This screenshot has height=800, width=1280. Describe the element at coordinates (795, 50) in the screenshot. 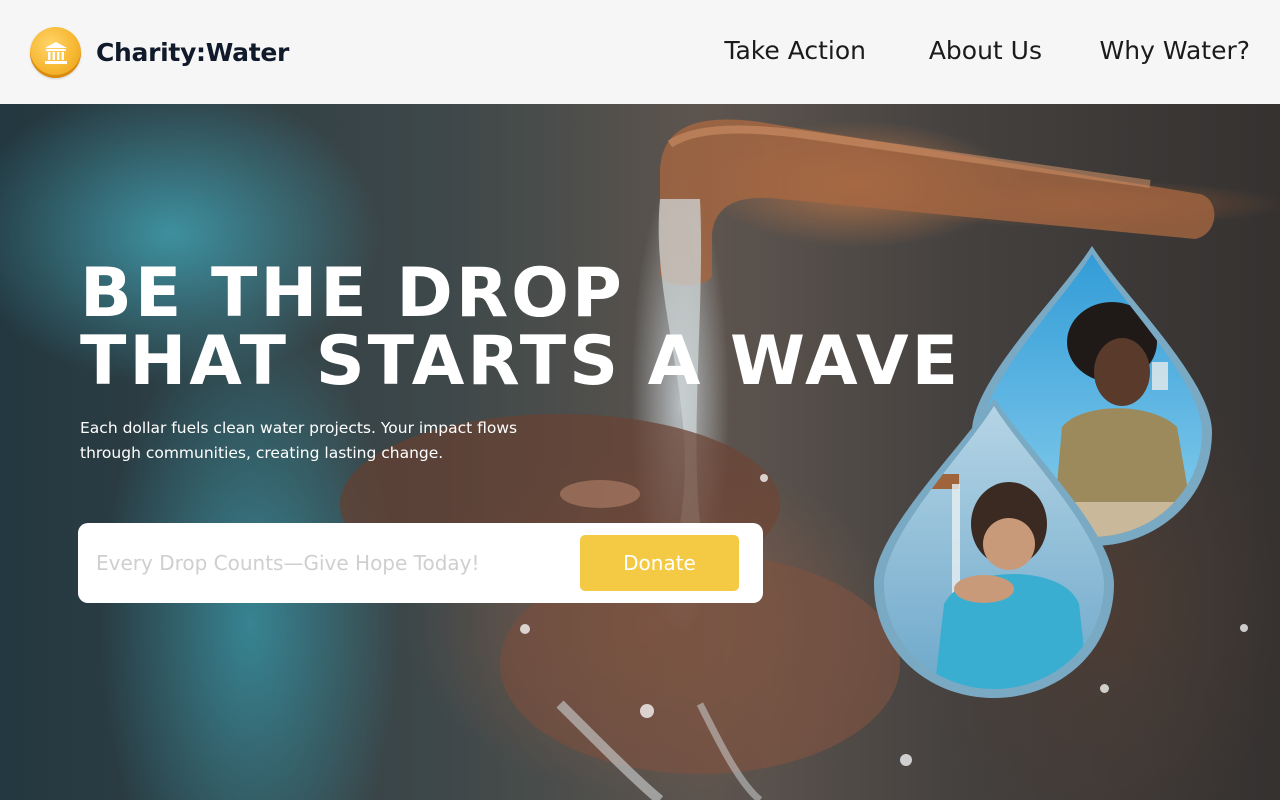

I see `nav-take-action: Take Action` at that location.